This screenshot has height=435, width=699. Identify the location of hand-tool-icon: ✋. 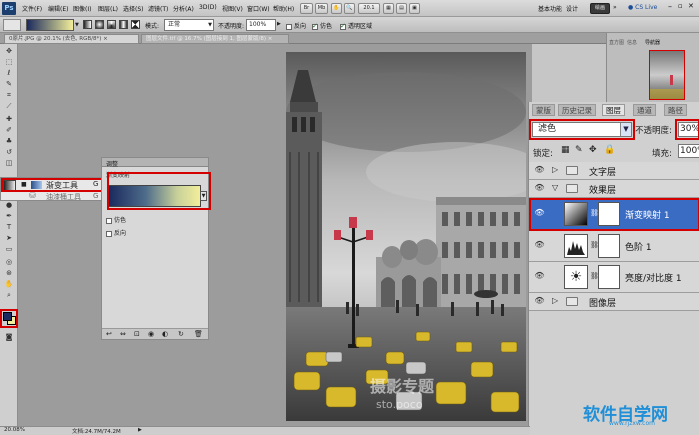
(9, 284).